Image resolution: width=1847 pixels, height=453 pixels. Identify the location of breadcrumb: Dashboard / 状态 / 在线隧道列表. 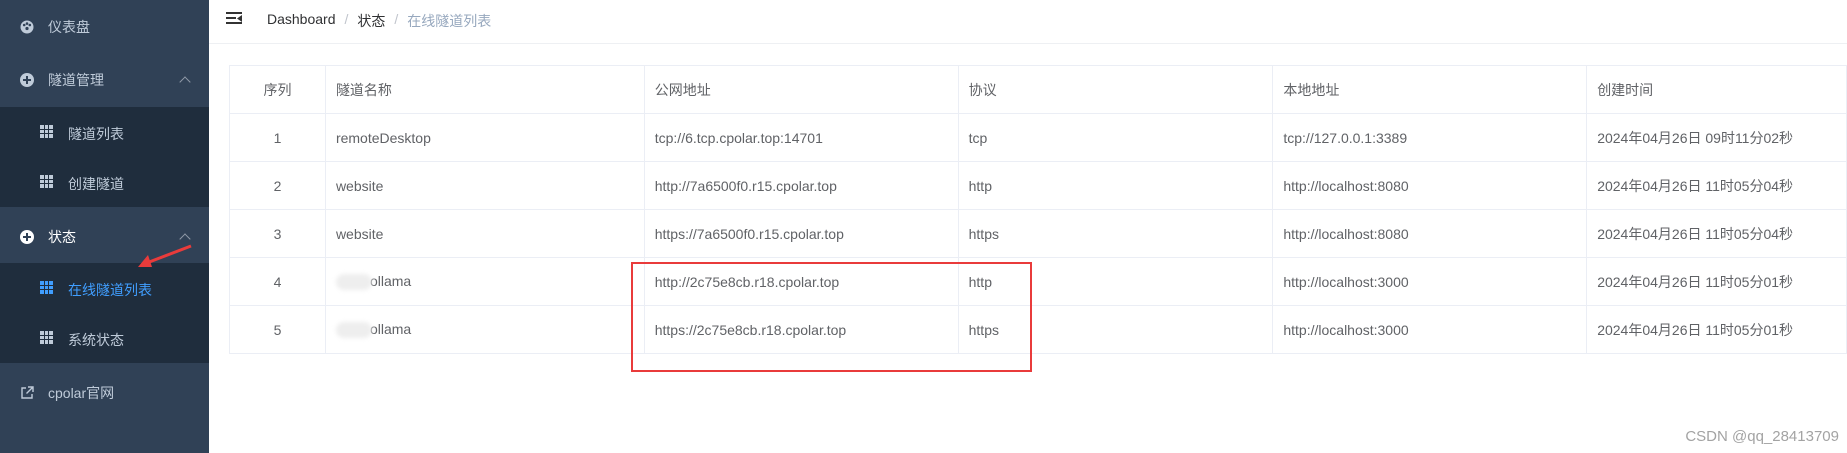
(379, 21).